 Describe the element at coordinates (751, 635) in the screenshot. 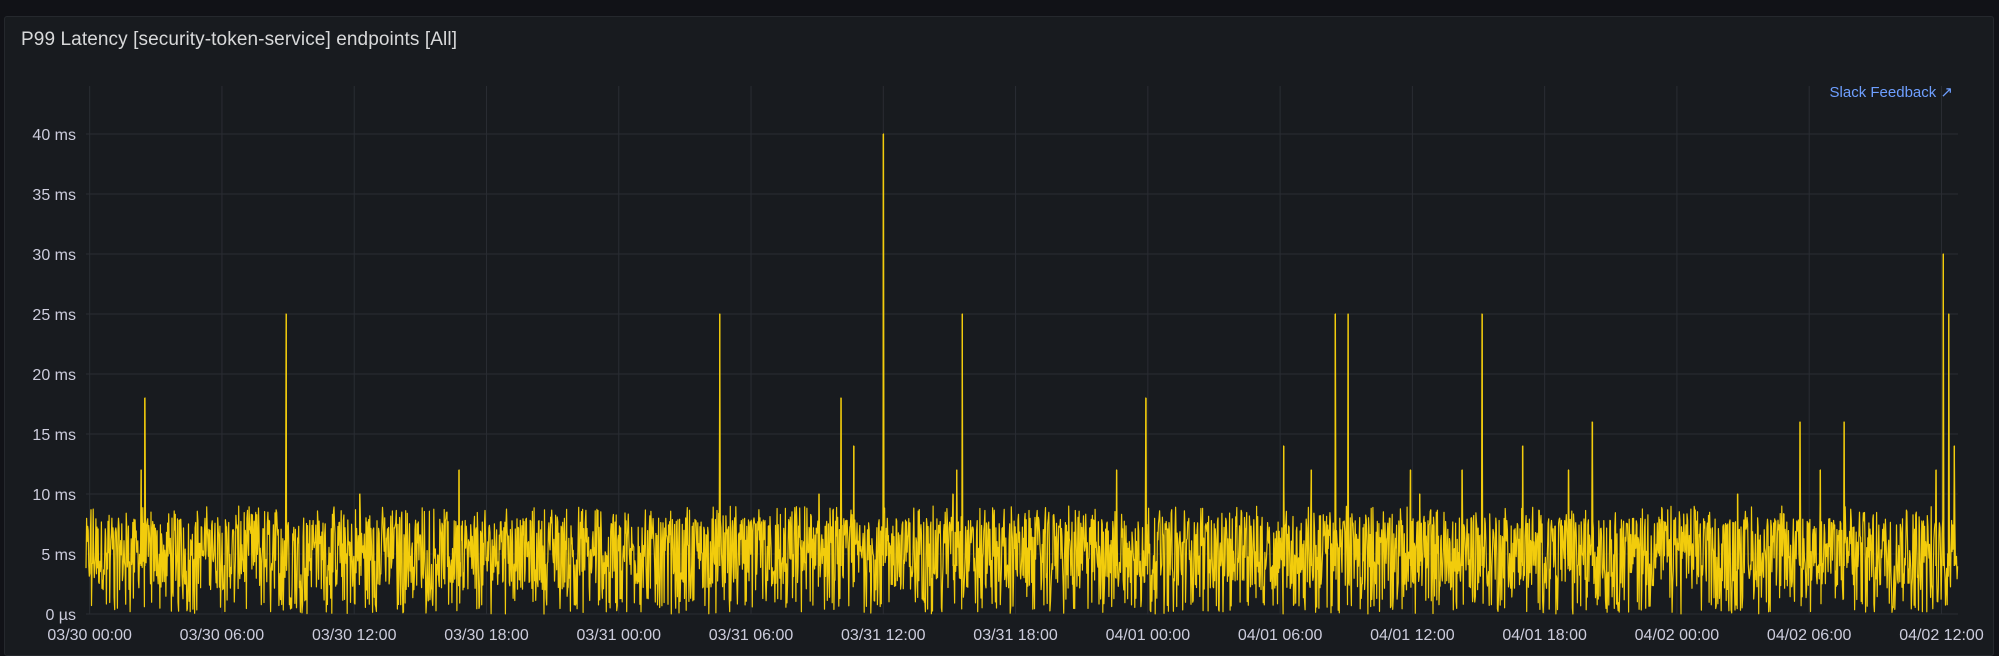

I see `x-tick-label: 03/31 06:00` at that location.